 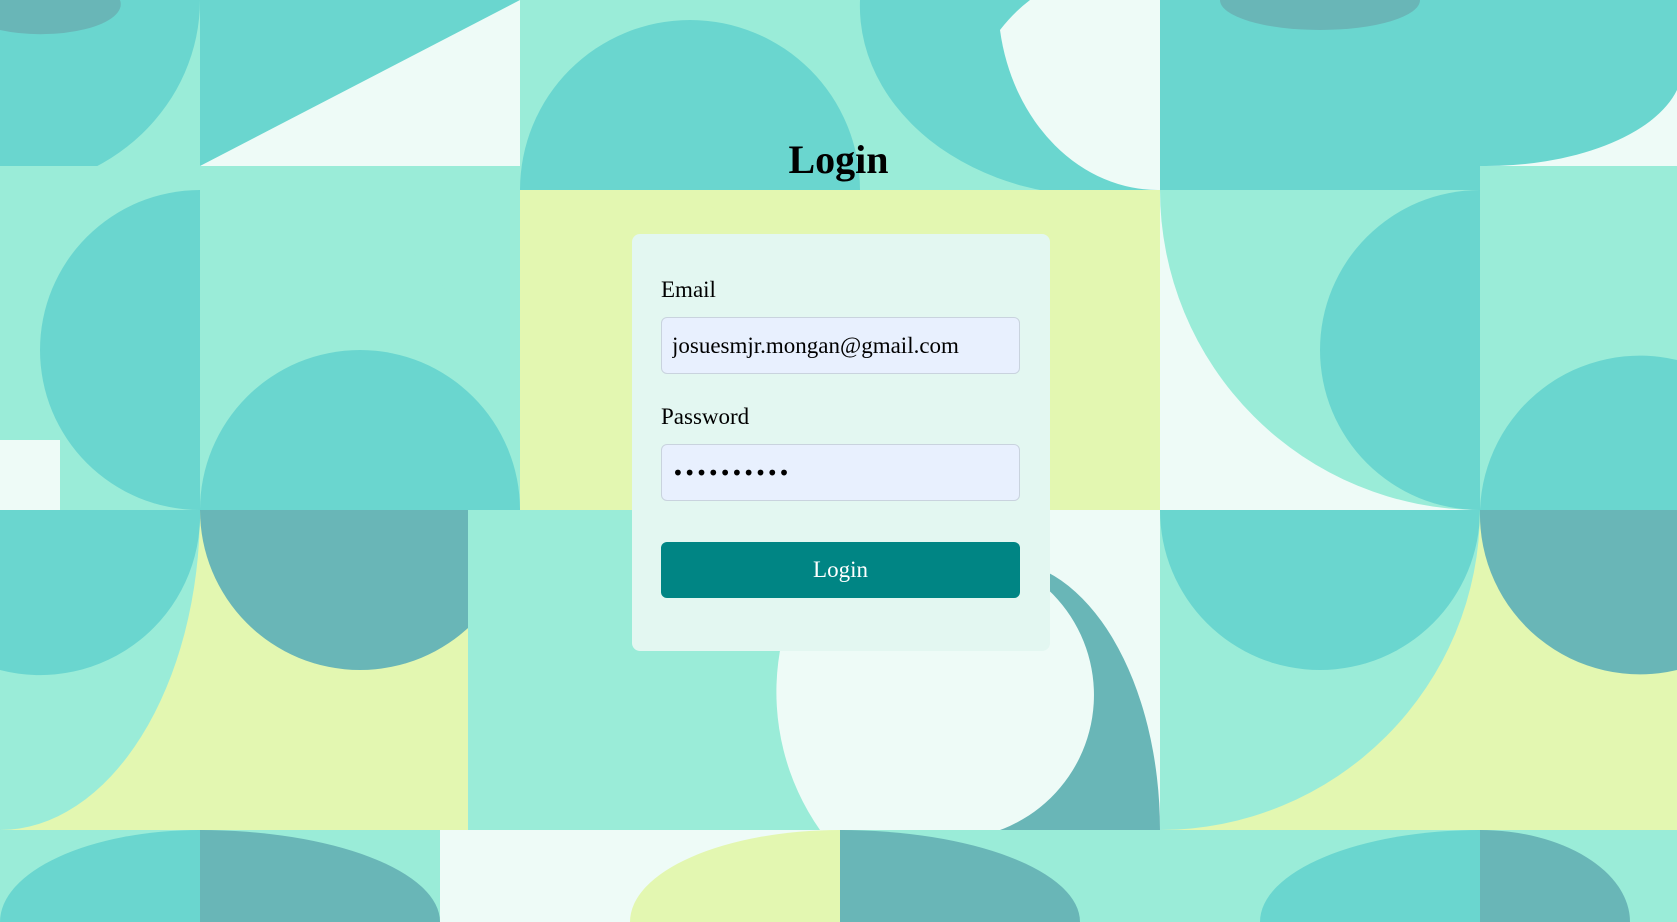 What do you see at coordinates (840, 570) in the screenshot?
I see `login-button: Login` at bounding box center [840, 570].